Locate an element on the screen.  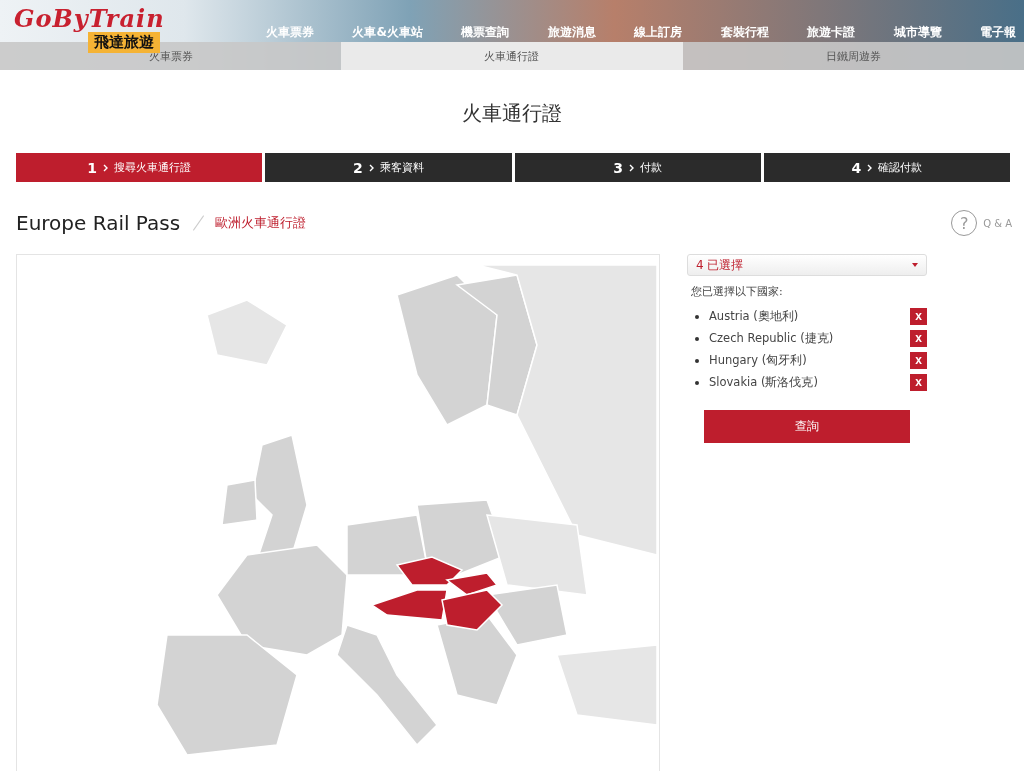
page-title: 火車通行證 is located at coordinates (512, 113).